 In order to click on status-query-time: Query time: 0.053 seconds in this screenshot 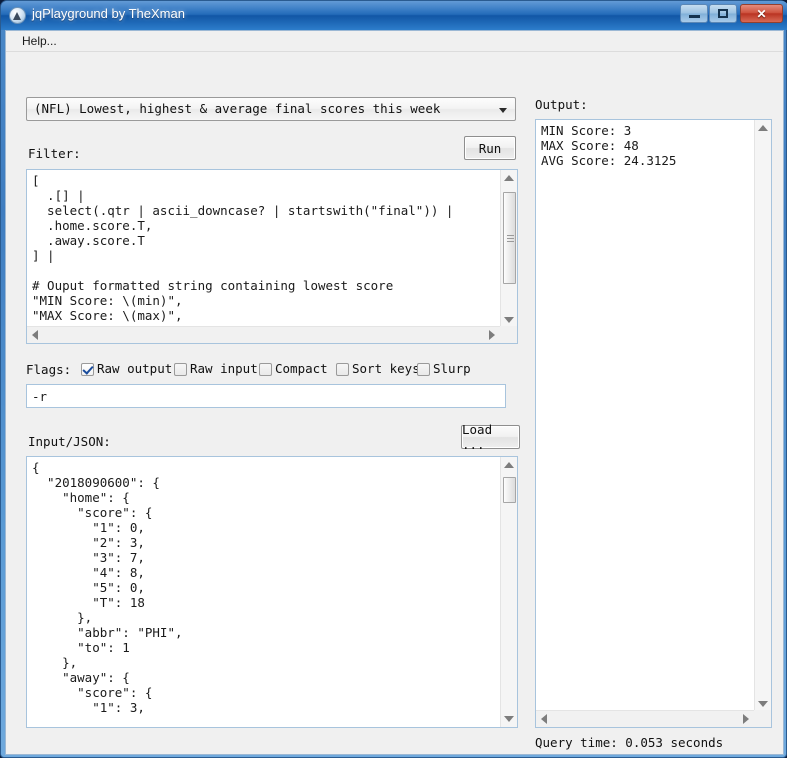, I will do `click(629, 742)`.